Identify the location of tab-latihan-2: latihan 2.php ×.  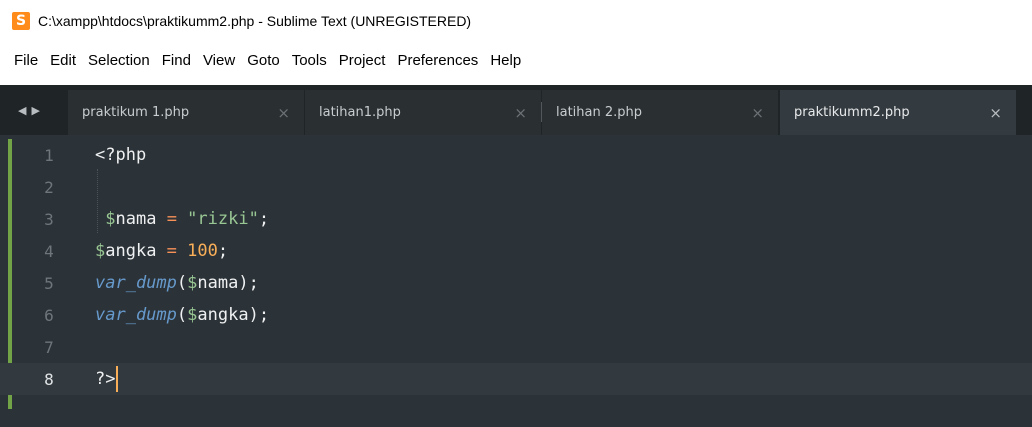
(660, 112).